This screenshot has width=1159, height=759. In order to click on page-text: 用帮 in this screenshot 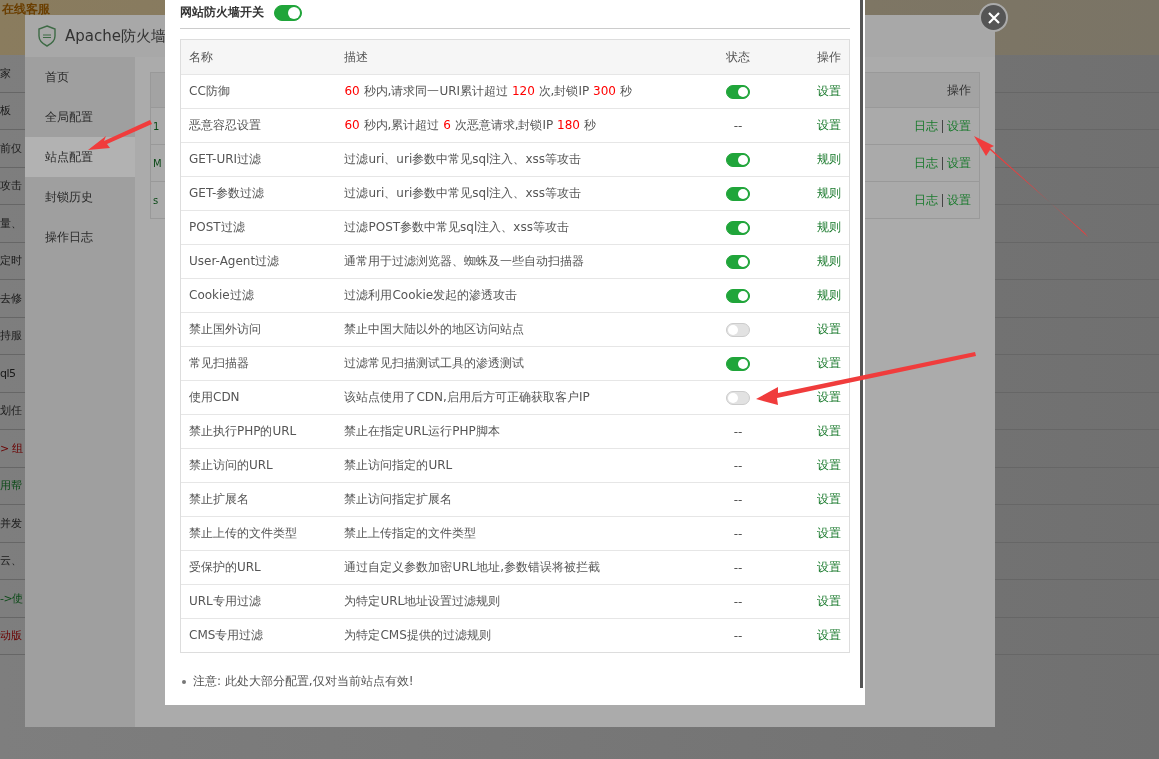, I will do `click(10, 486)`.